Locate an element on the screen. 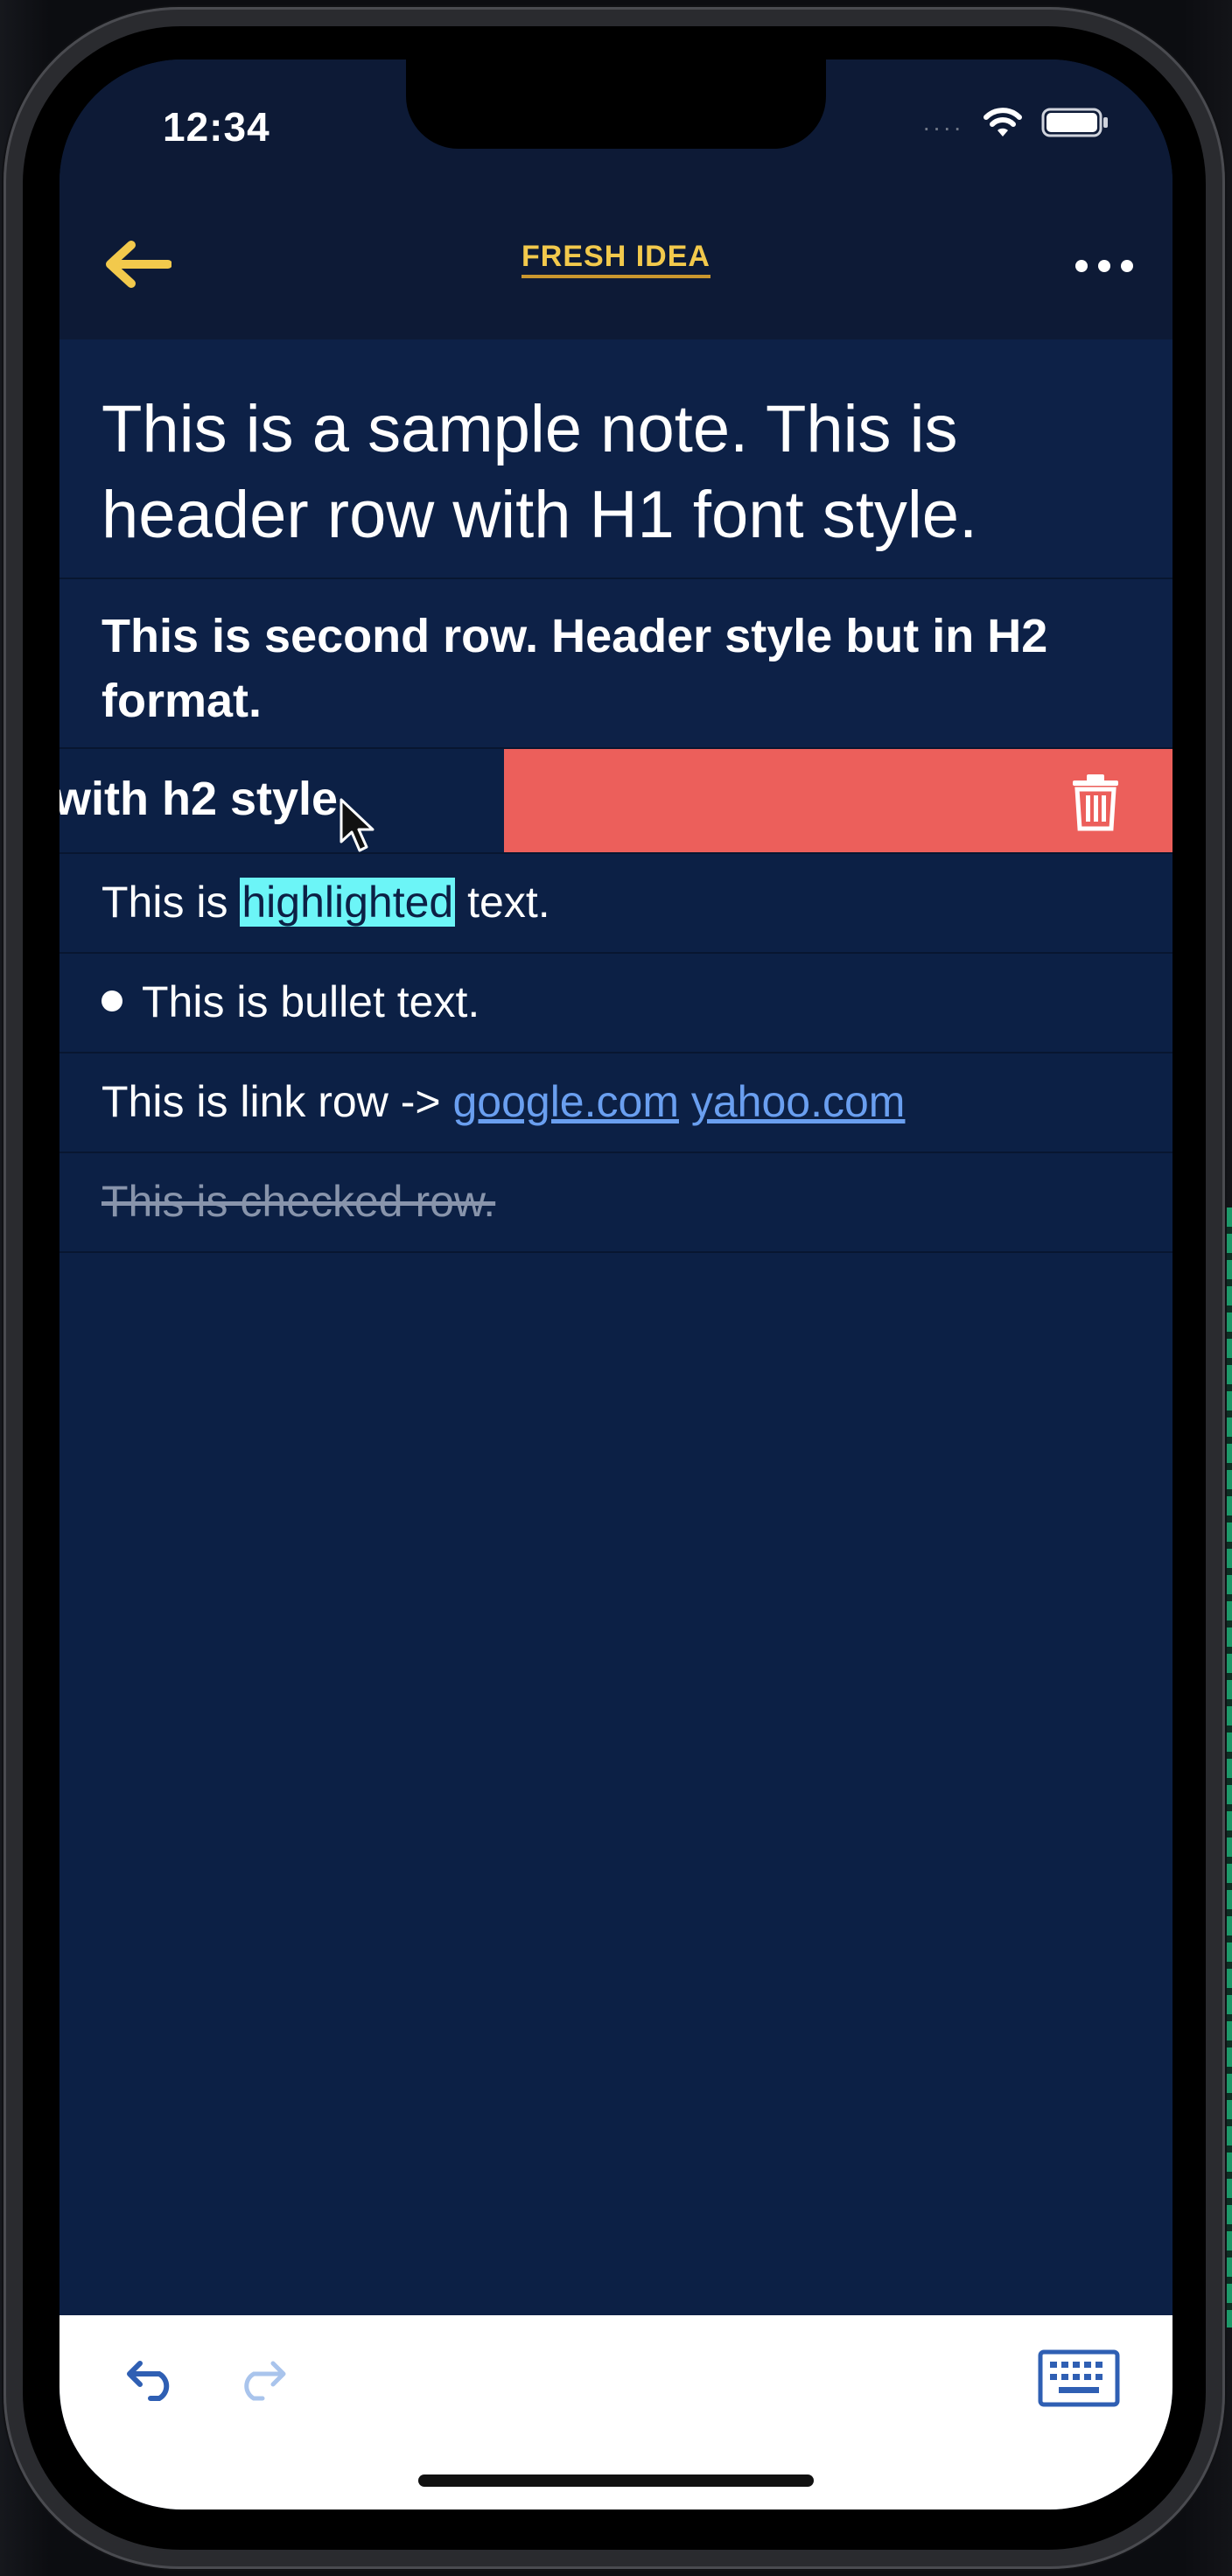 Image resolution: width=1232 pixels, height=2576 pixels. keyboard-icon is located at coordinates (1079, 2378).